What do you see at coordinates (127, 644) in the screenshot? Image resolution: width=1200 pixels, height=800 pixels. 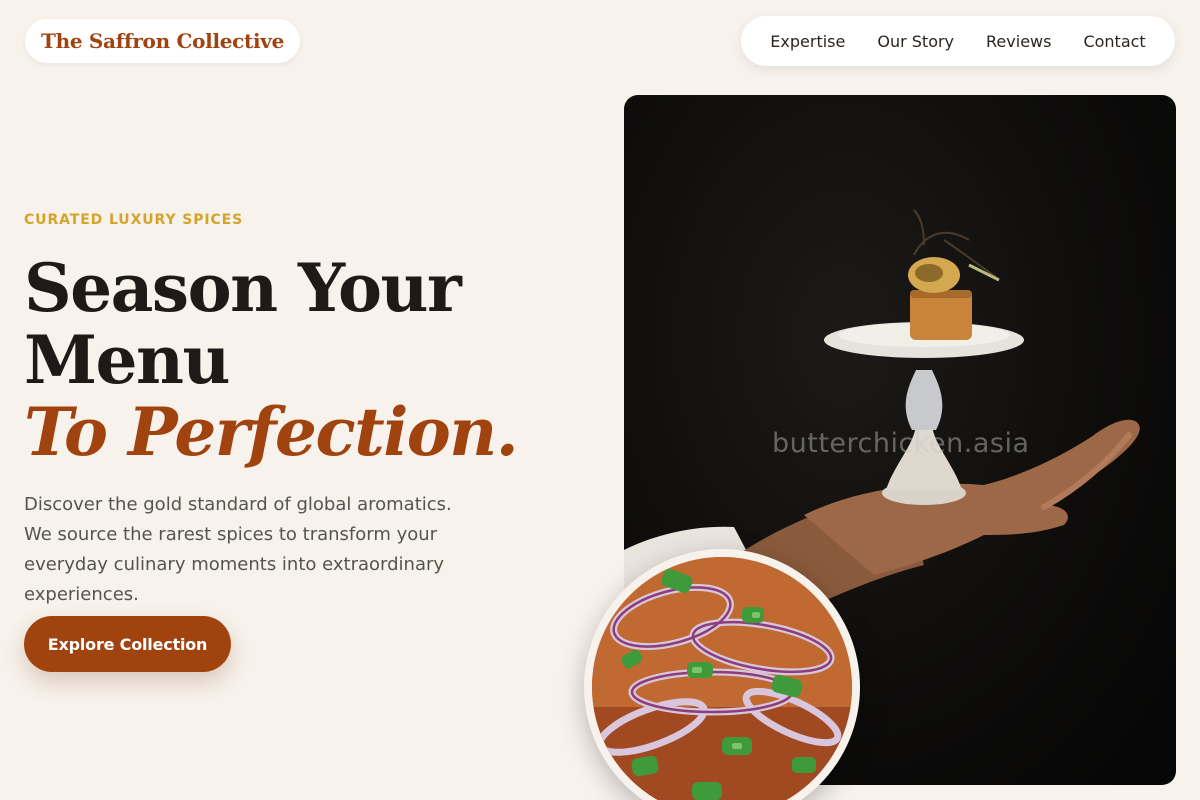 I see `explore-collection-button: Explore Collection` at bounding box center [127, 644].